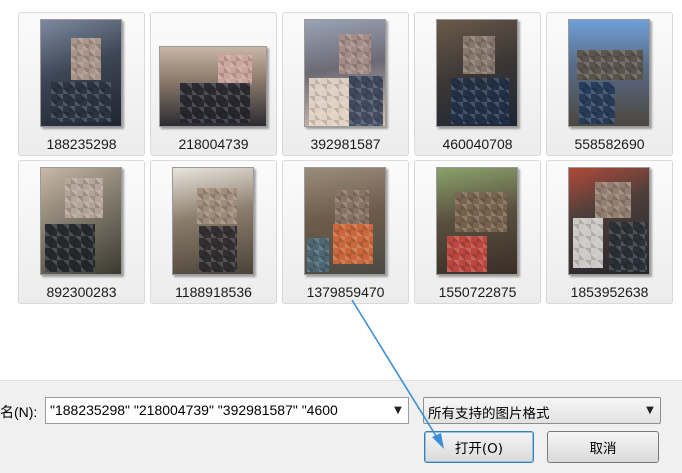  I want to click on thumbnail-tile: 1188918536, so click(213, 232).